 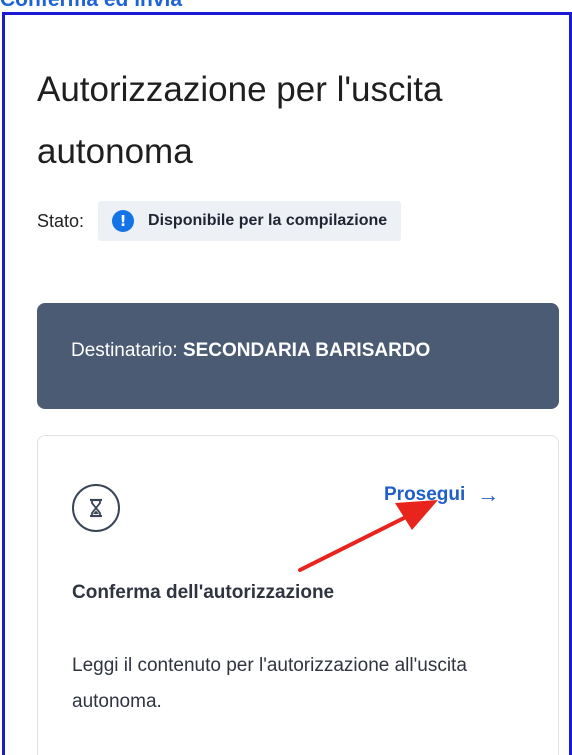 What do you see at coordinates (306, 350) in the screenshot?
I see `recipient-name: SECONDARIA BARISARDO` at bounding box center [306, 350].